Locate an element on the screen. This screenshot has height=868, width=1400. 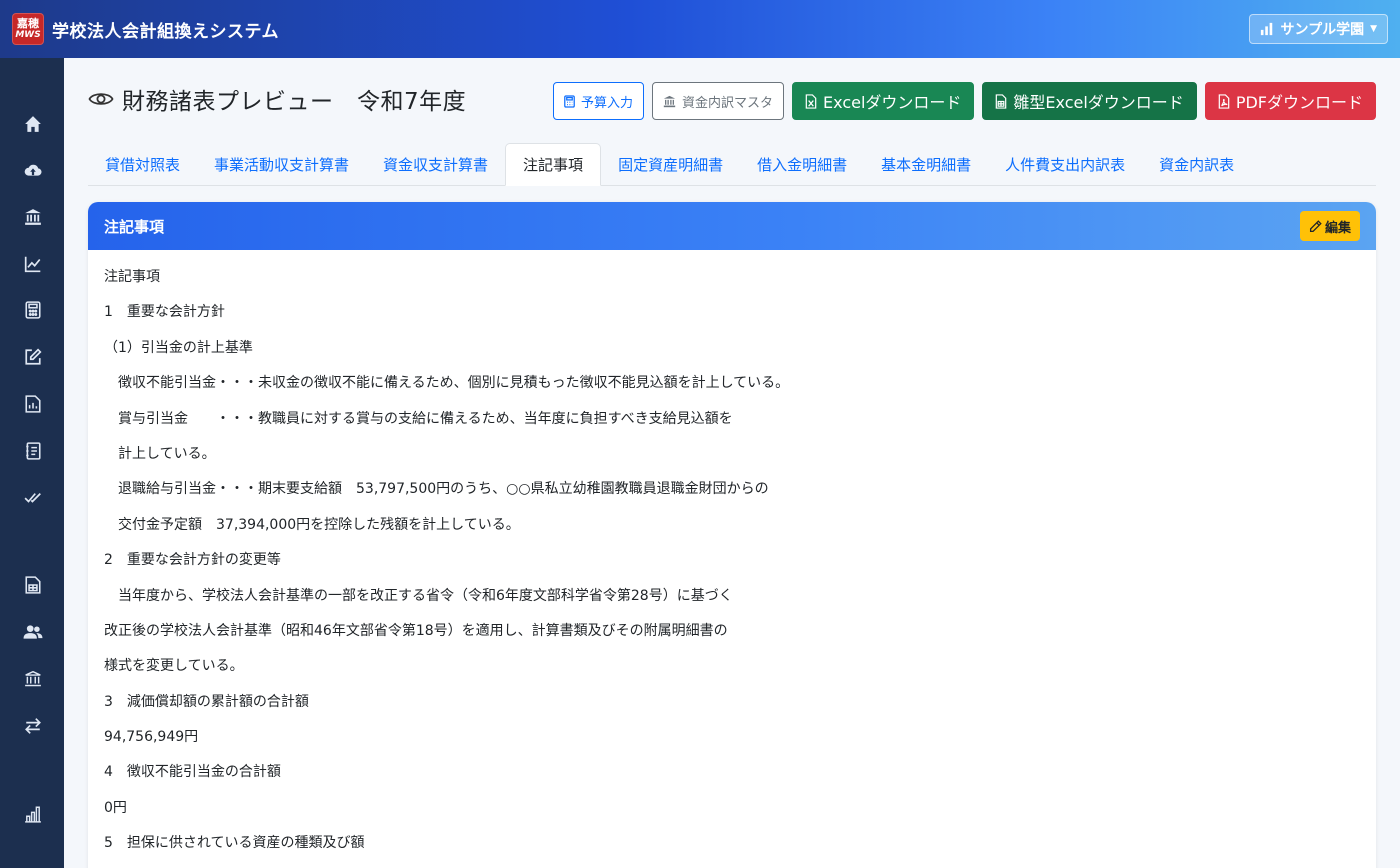
notes-line: 1 重要な会計方針 is located at coordinates (164, 312).